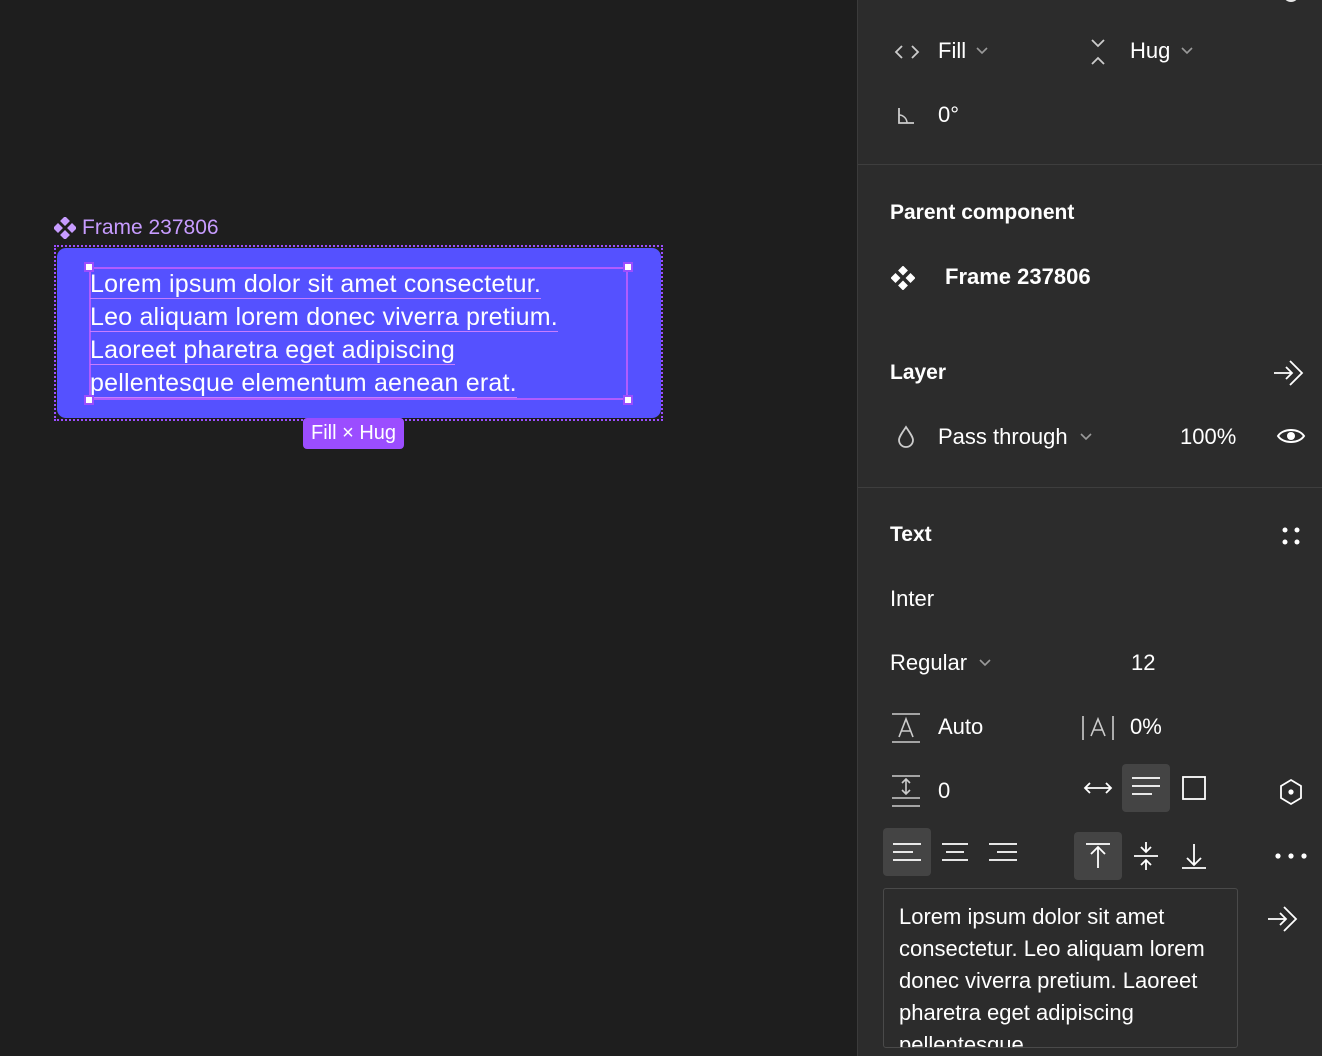  What do you see at coordinates (1018, 277) in the screenshot?
I see `parent-component-name: Frame 237806` at bounding box center [1018, 277].